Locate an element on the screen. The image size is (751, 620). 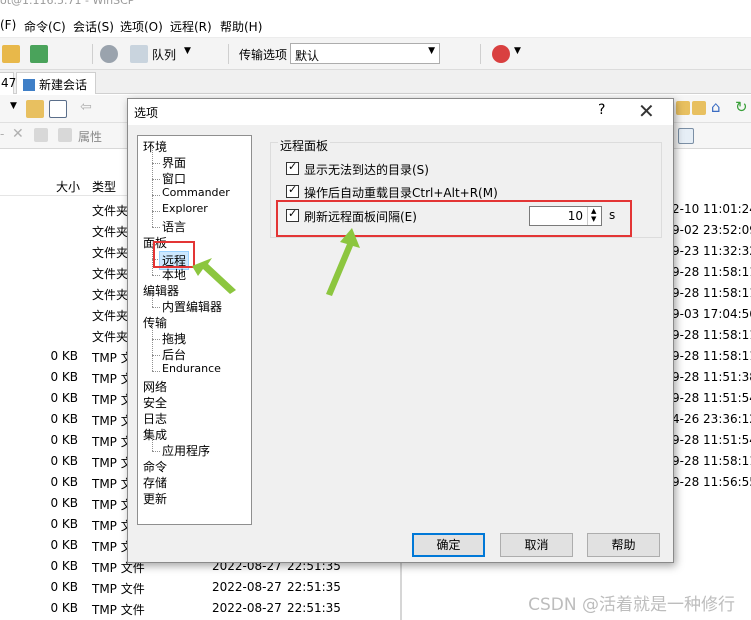
tree-item: 日志 is located at coordinates (155, 418).